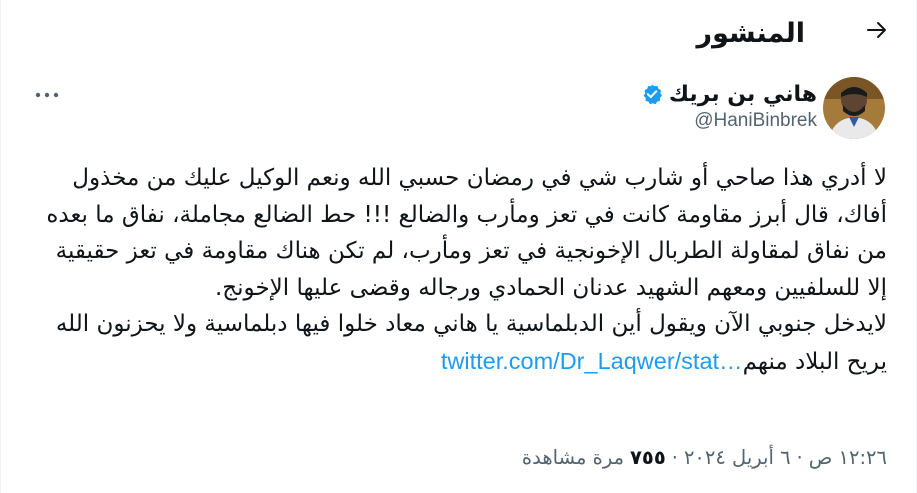  What do you see at coordinates (458, 33) in the screenshot?
I see `post-header: المنشور` at bounding box center [458, 33].